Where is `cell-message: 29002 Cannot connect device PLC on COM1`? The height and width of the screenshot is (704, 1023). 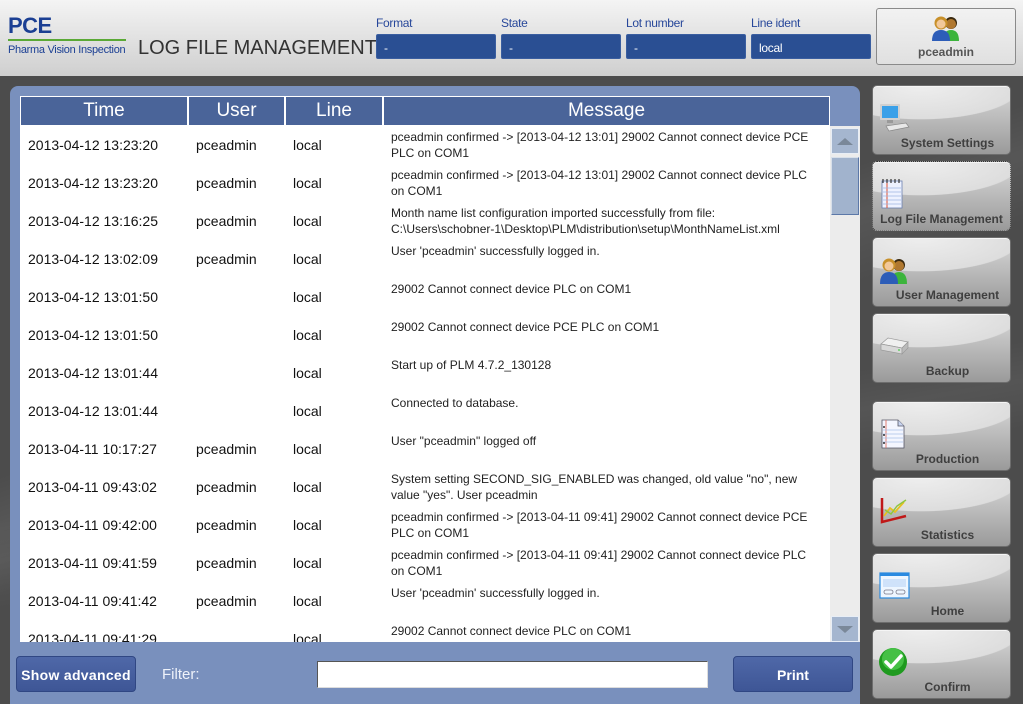
cell-message: 29002 Cannot connect device PLC on COM1 is located at coordinates (511, 631).